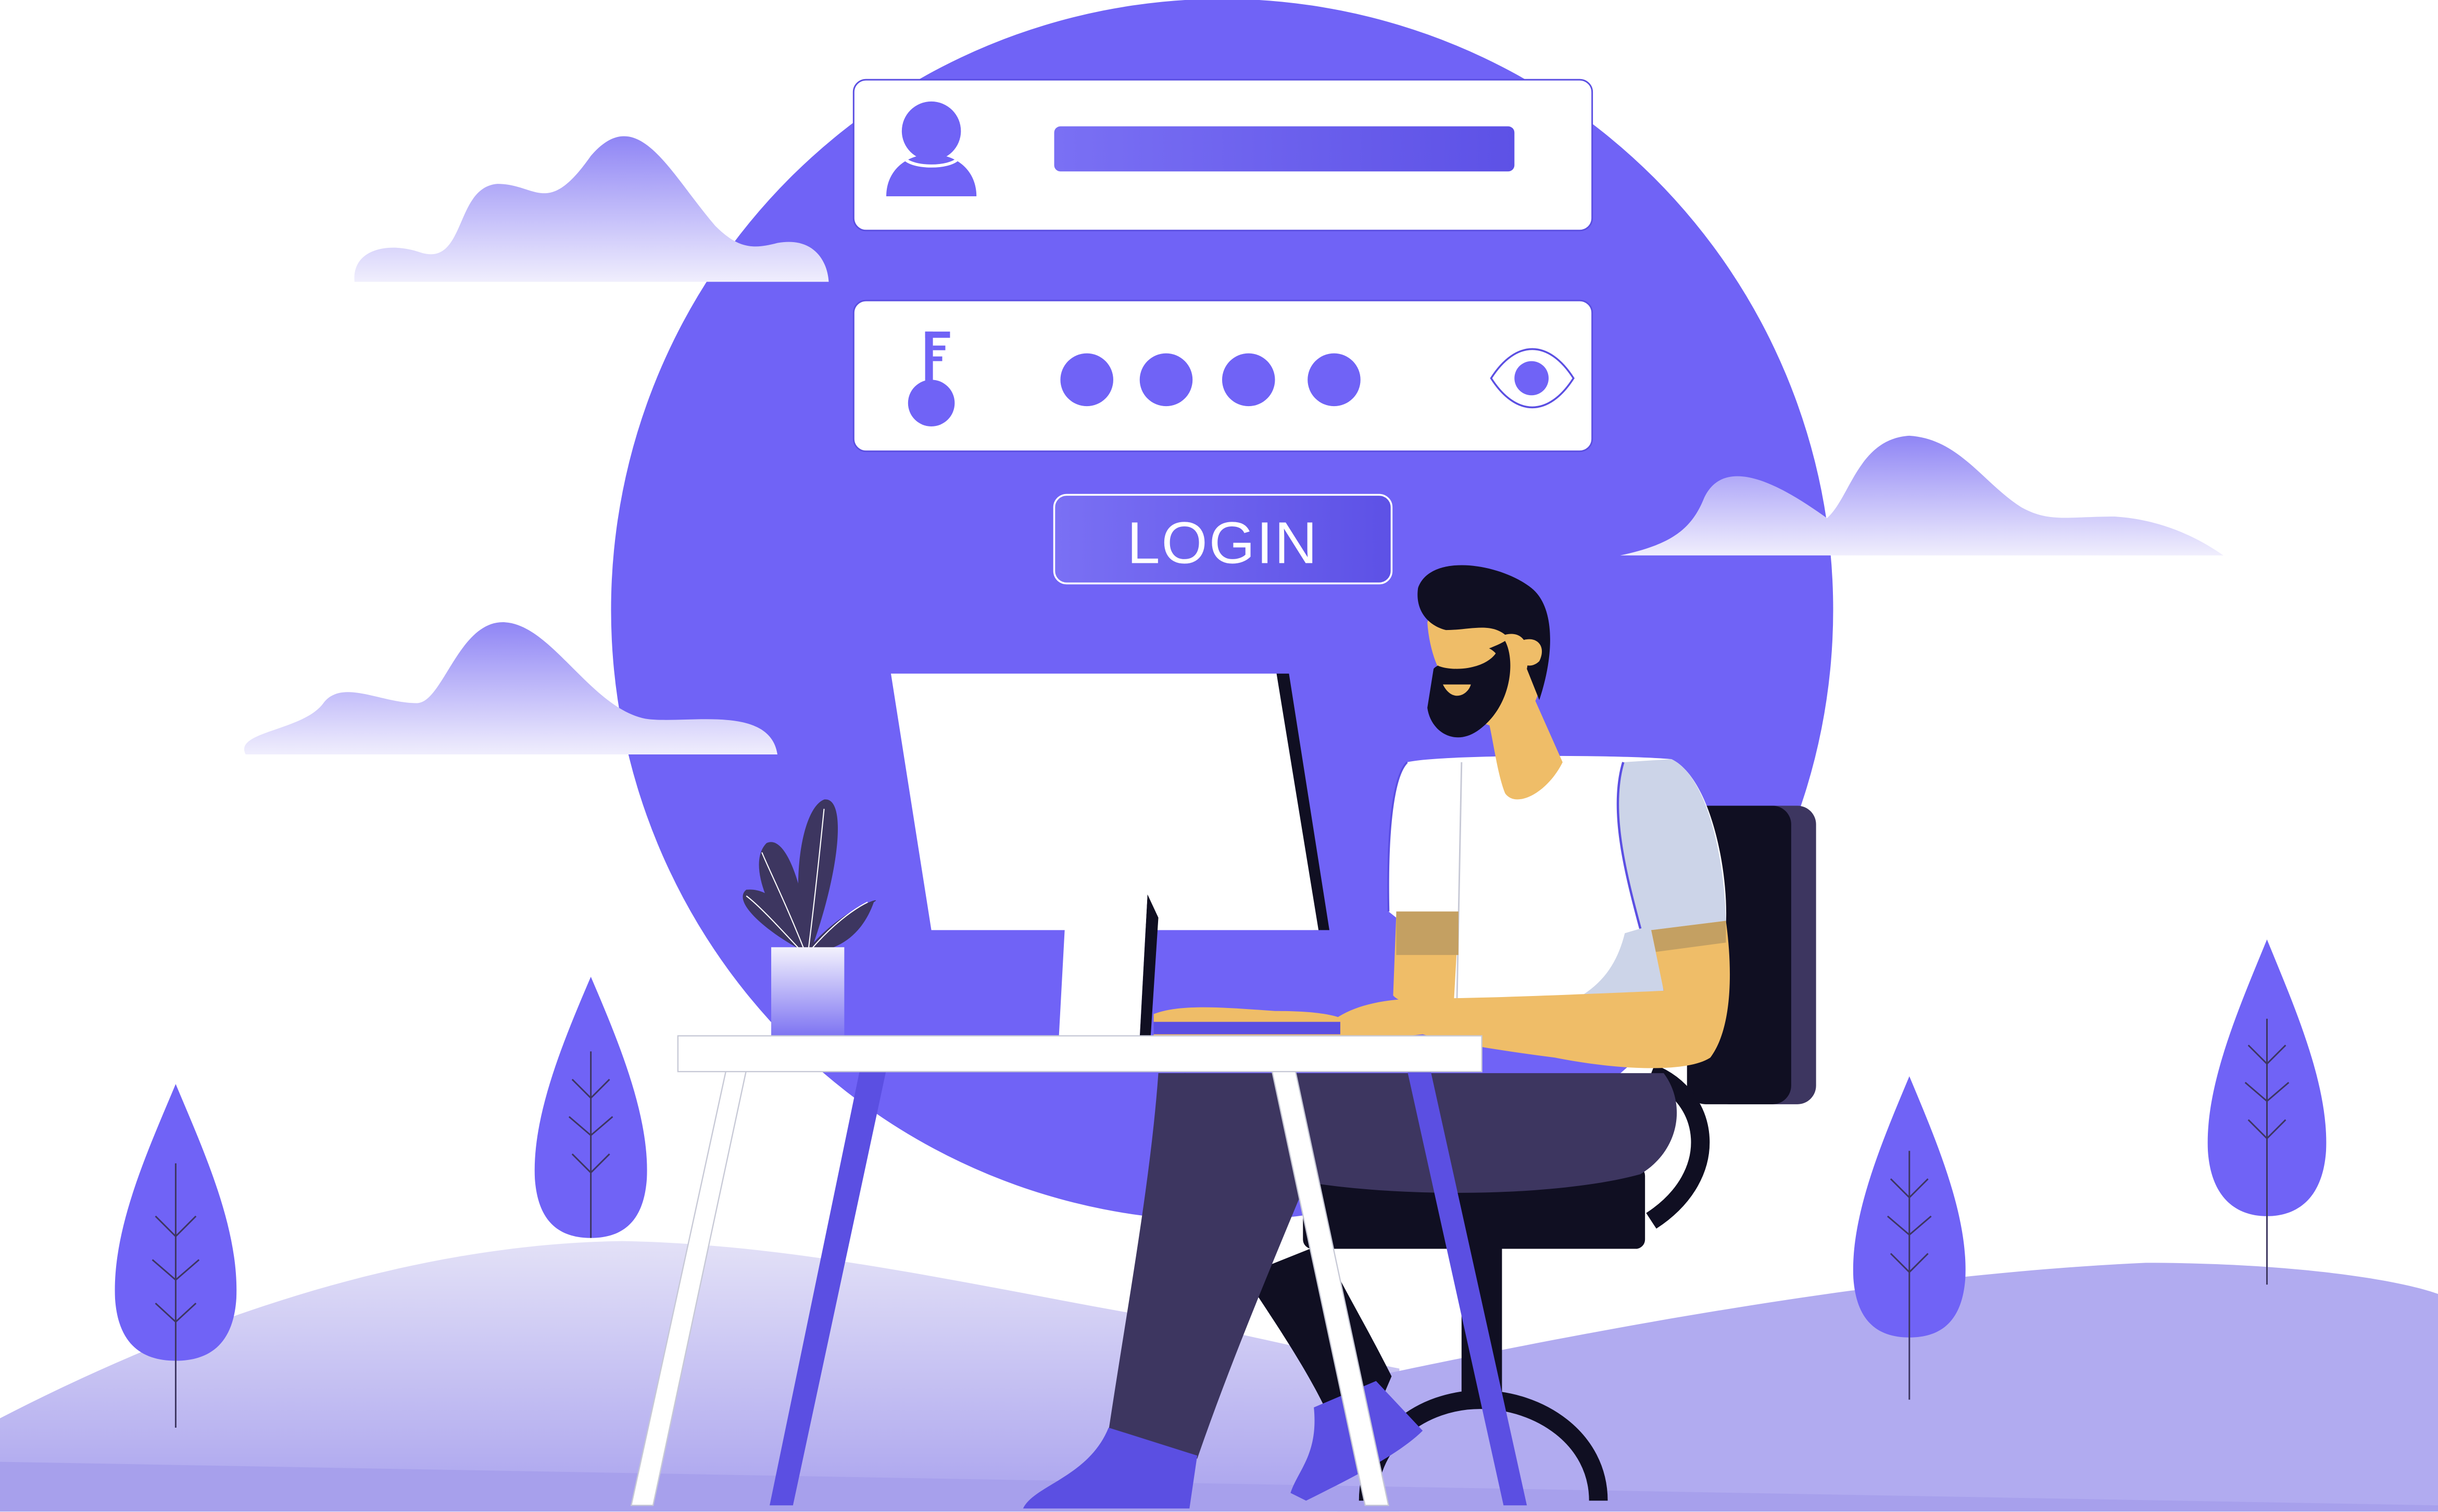 Image resolution: width=2438 pixels, height=1512 pixels. I want to click on username-field, so click(1222, 156).